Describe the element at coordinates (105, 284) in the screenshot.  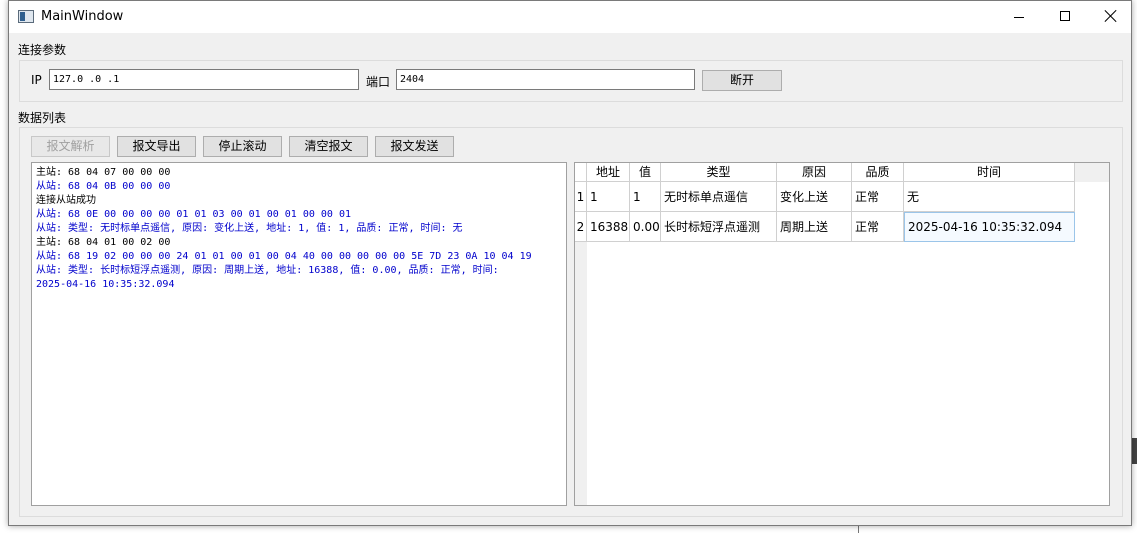
I see `log-line: 2025-04-16 10:35:32.094` at that location.